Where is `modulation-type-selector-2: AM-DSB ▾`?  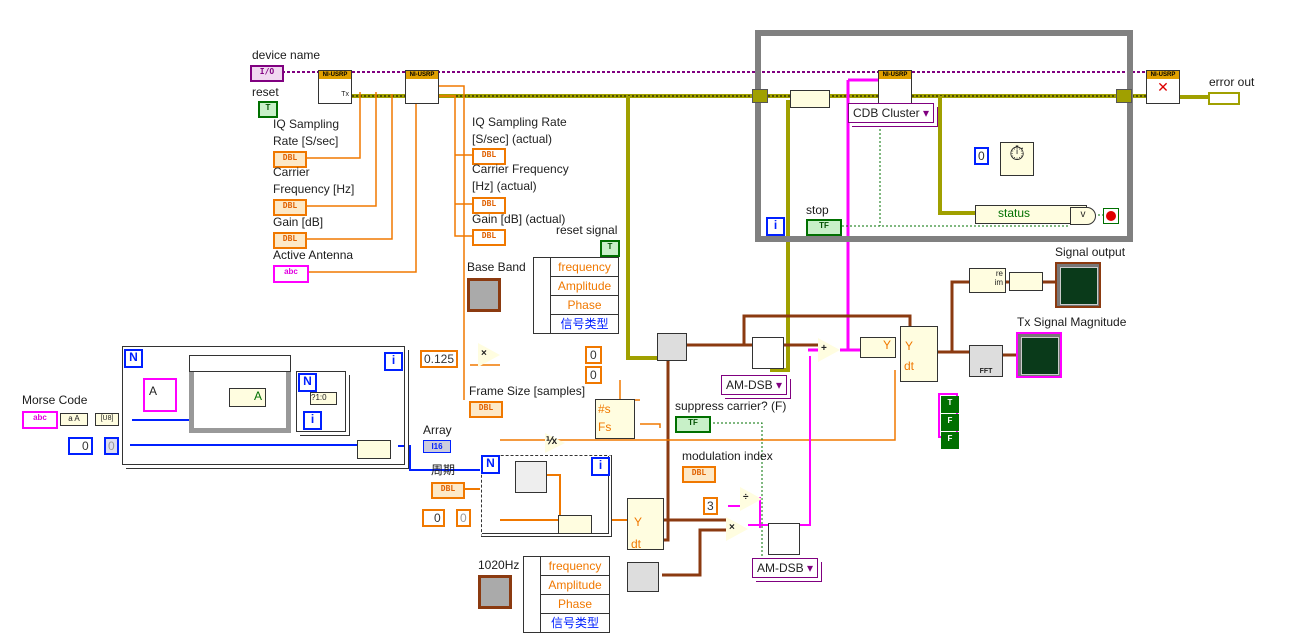 modulation-type-selector-2: AM-DSB ▾ is located at coordinates (785, 568).